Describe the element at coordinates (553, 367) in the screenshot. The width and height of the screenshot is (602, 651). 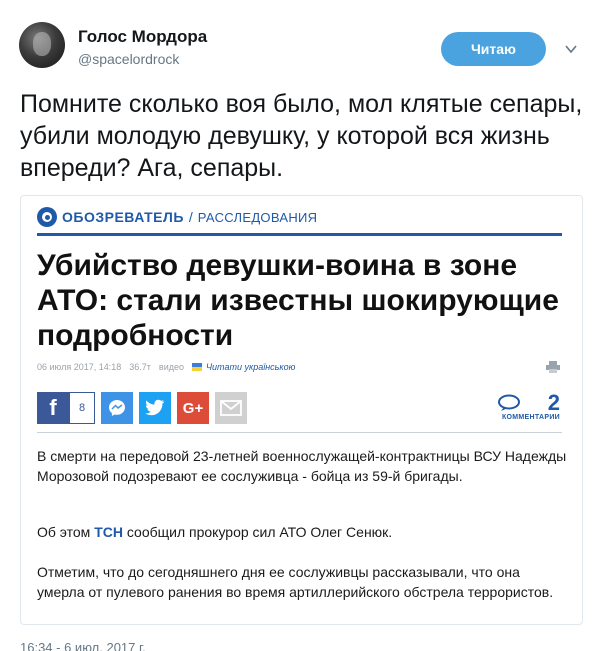
I see `print-icon` at that location.